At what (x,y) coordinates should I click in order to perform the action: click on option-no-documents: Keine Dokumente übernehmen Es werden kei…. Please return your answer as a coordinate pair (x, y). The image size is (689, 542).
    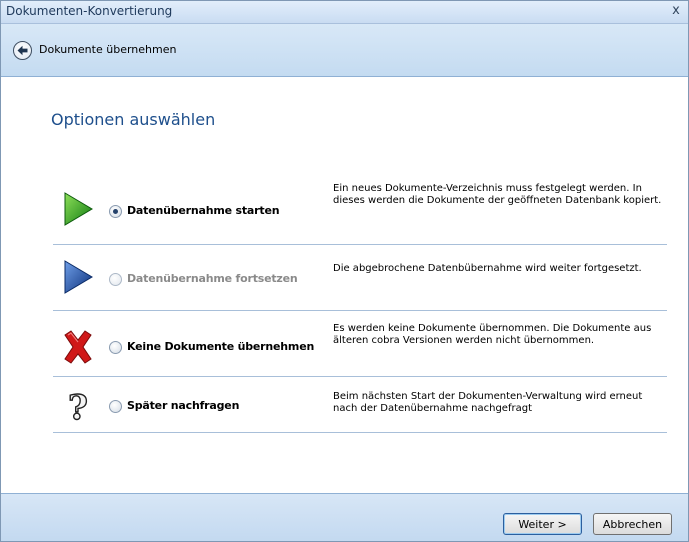
    Looking at the image, I should click on (360, 349).